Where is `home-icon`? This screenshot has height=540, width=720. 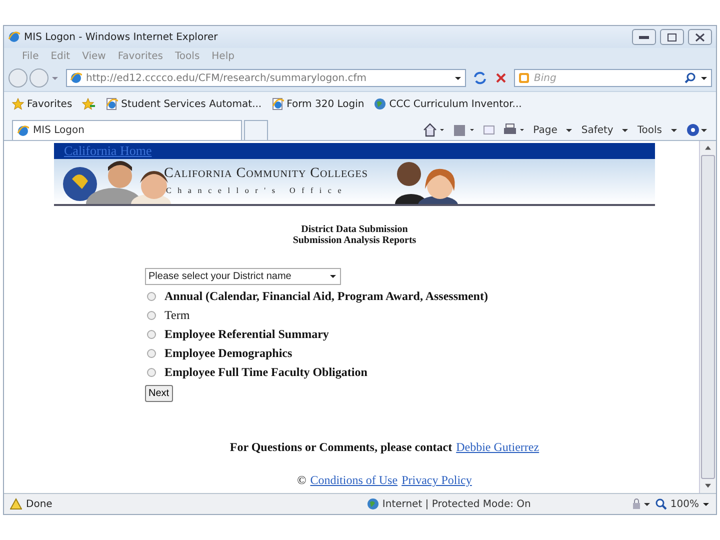
home-icon is located at coordinates (434, 130).